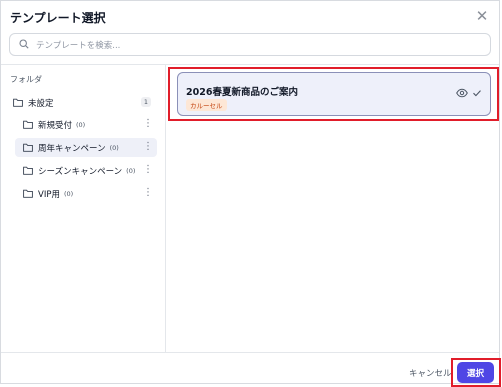  Describe the element at coordinates (86, 193) in the screenshot. I see `folder-item-vip: VIP用 (0) ⋮` at that location.